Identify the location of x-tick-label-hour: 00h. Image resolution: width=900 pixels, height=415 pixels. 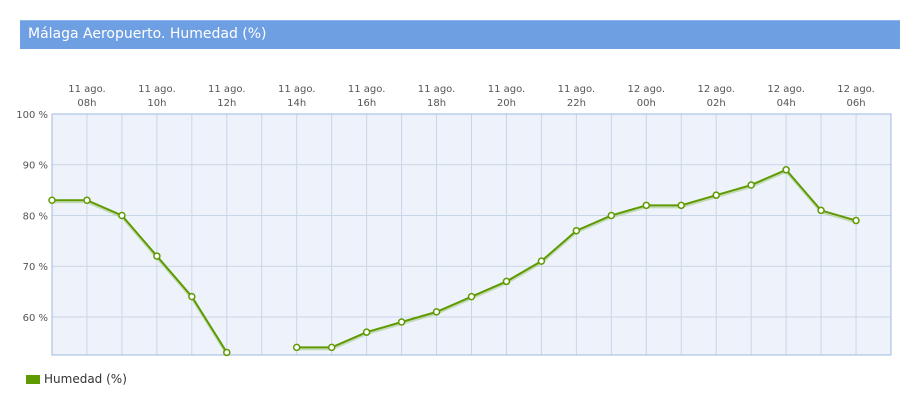
(646, 103).